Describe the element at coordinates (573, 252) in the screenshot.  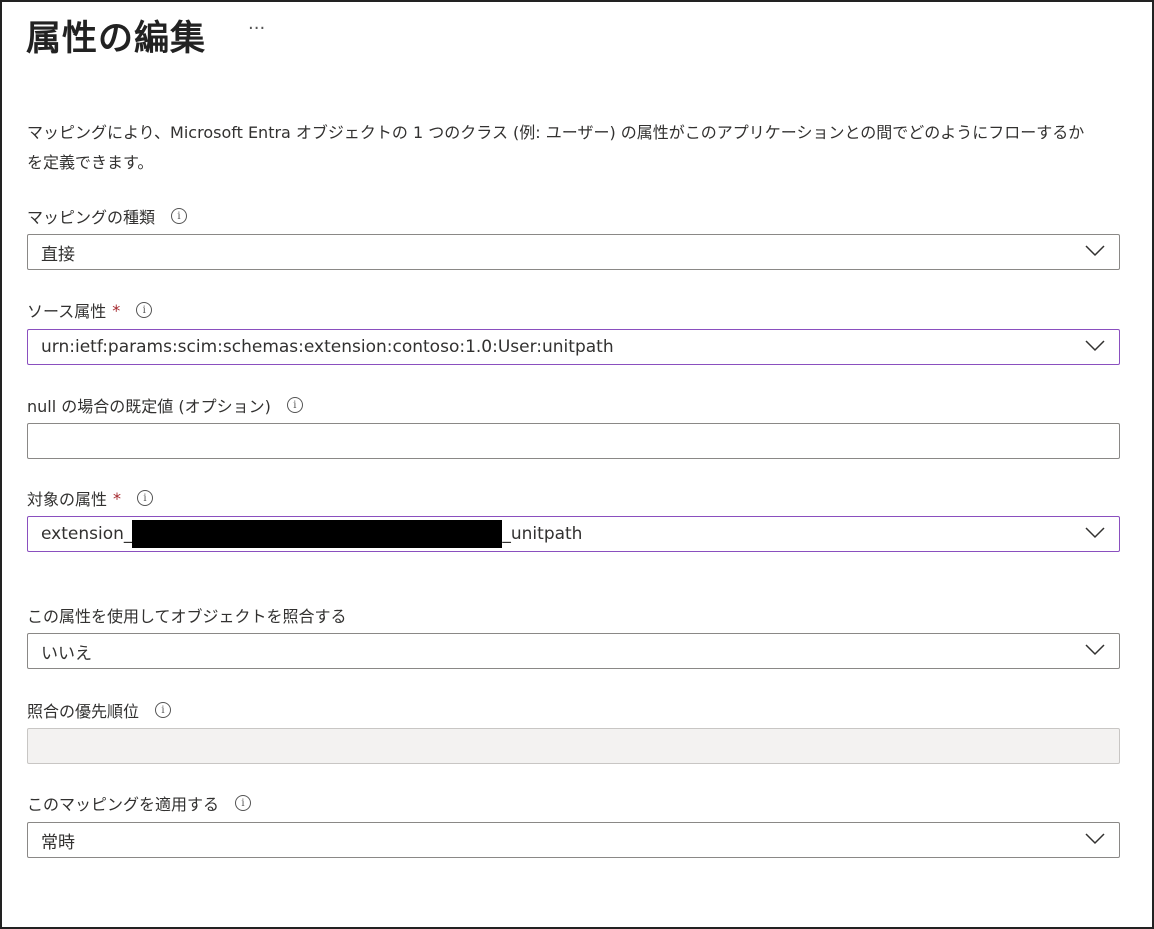
I see `mapping-type-dropdown: 直接` at that location.